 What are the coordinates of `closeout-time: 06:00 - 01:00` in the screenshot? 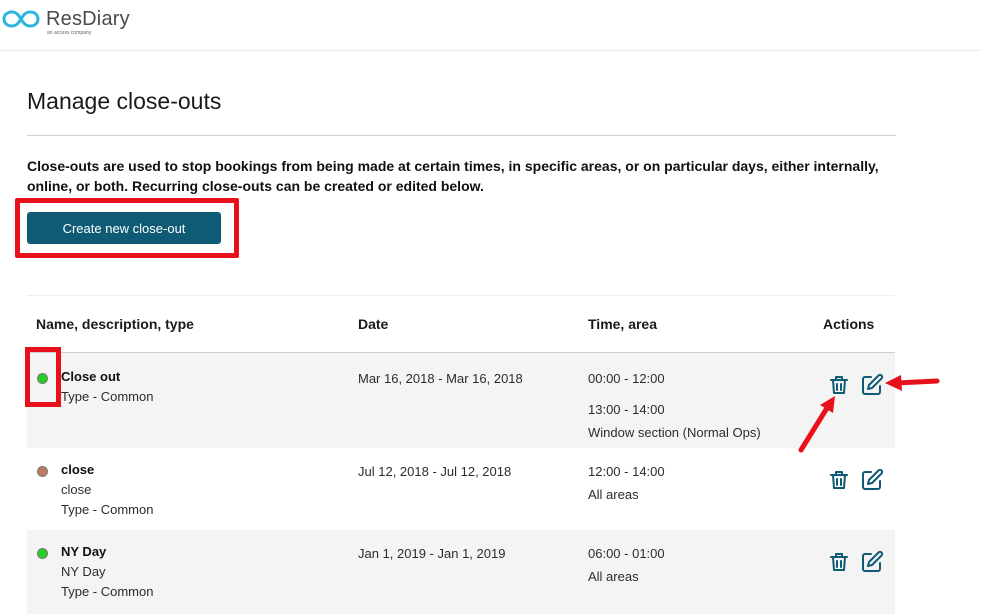 It's located at (626, 553).